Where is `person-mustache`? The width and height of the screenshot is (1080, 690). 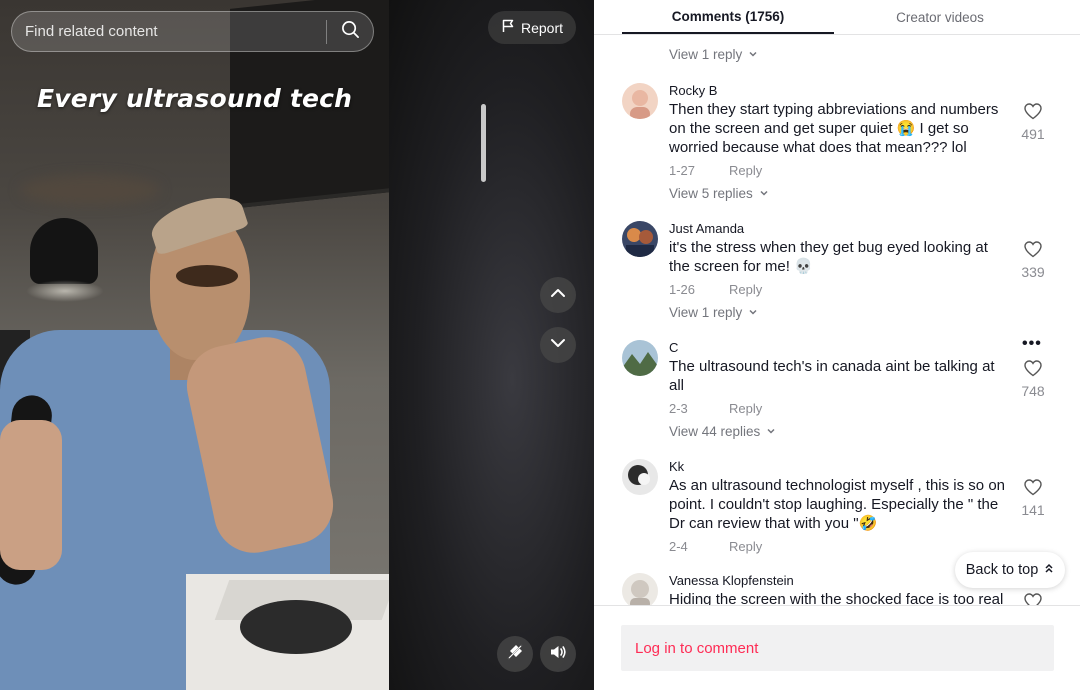
person-mustache is located at coordinates (207, 276).